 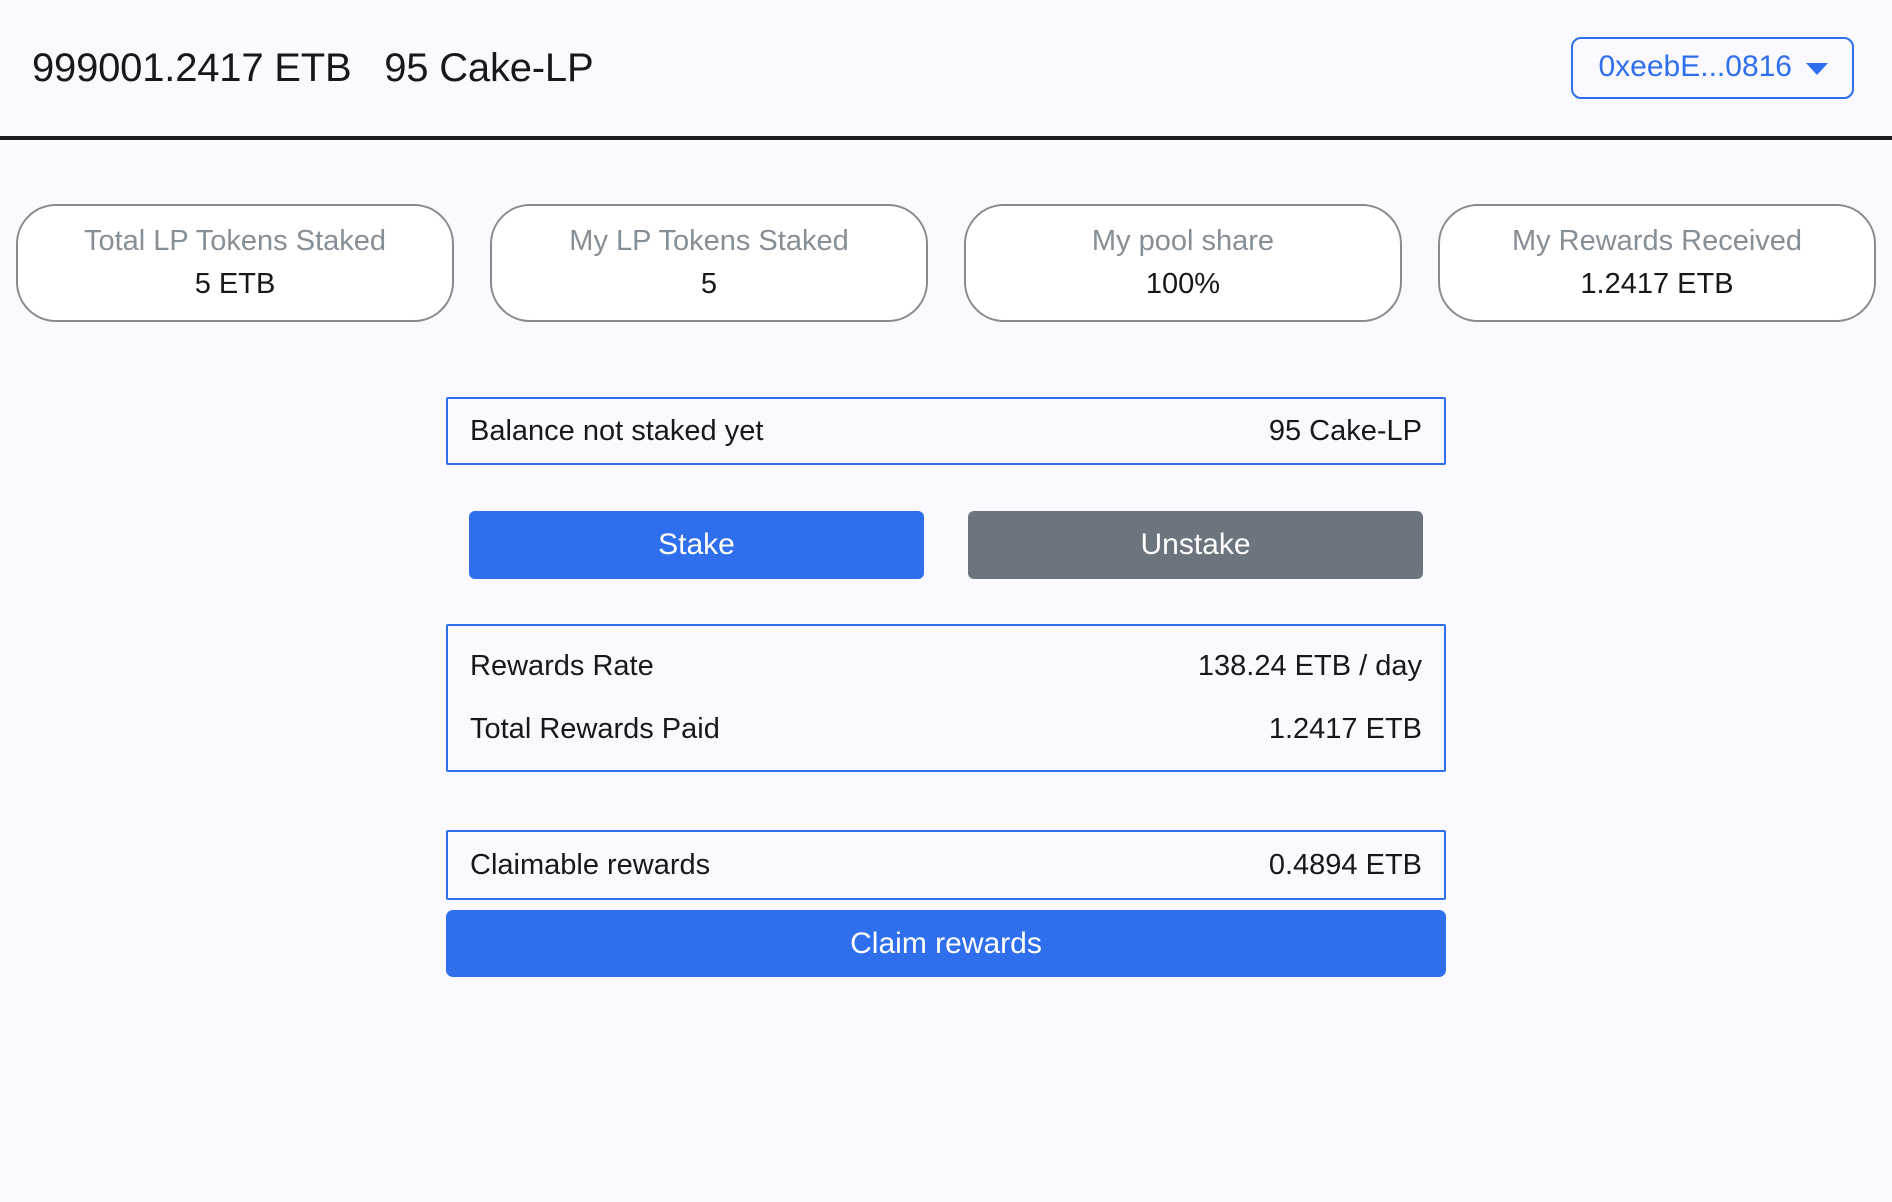 What do you see at coordinates (235, 241) in the screenshot?
I see `stat-label: Total LP Tokens Staked` at bounding box center [235, 241].